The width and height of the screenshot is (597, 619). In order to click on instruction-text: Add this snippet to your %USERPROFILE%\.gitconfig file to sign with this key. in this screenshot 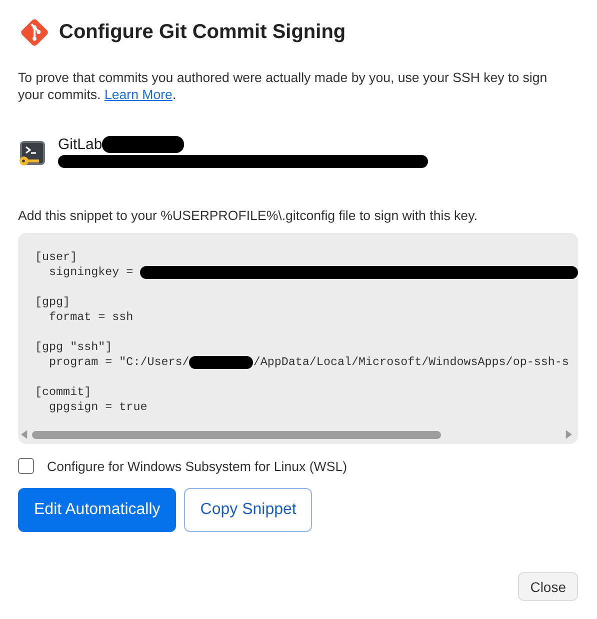, I will do `click(248, 215)`.